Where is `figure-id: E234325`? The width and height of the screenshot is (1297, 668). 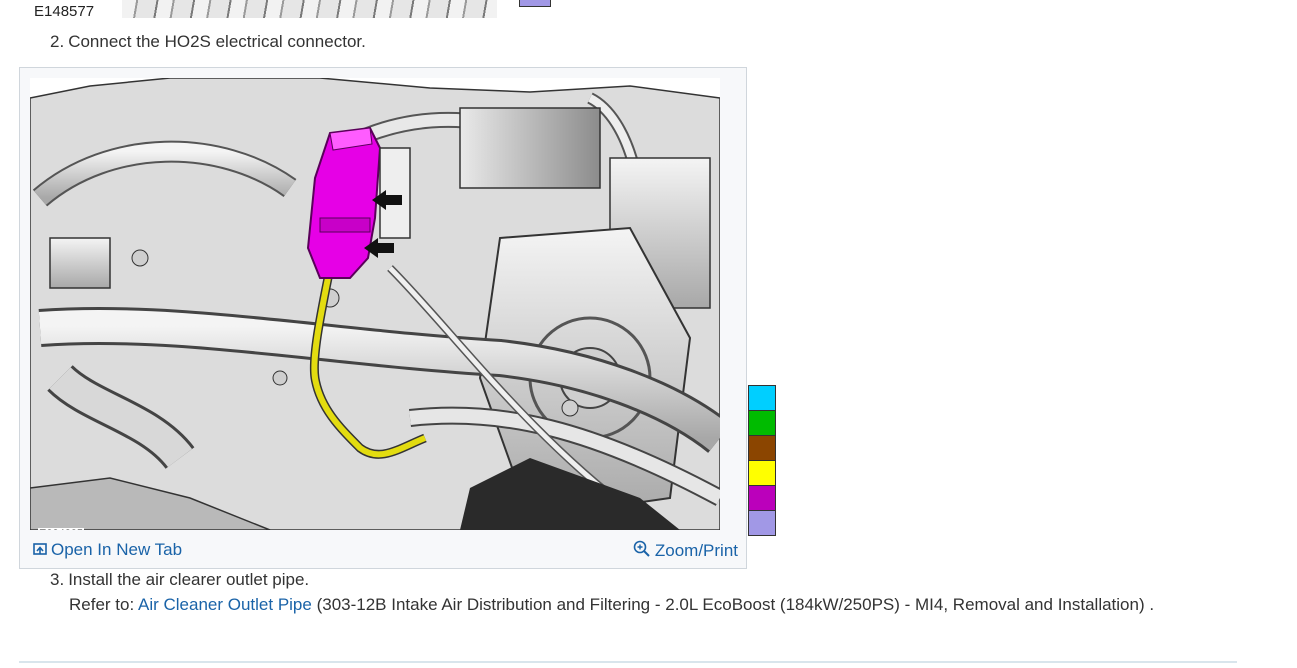 figure-id: E234325 is located at coordinates (61, 529).